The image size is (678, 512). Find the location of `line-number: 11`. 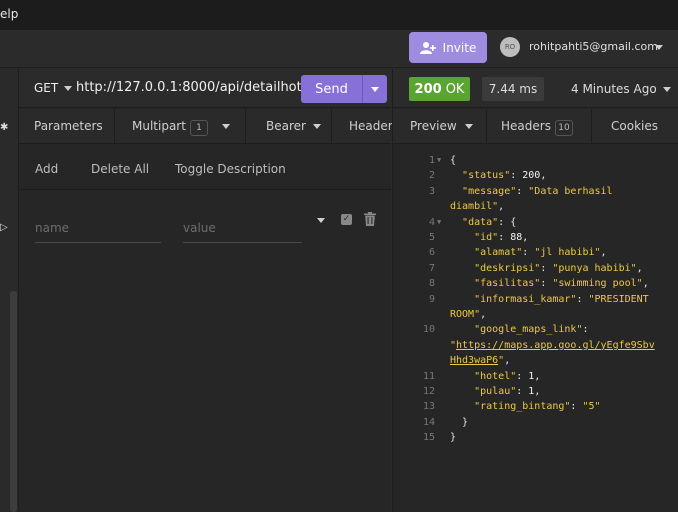

line-number: 11 is located at coordinates (428, 376).